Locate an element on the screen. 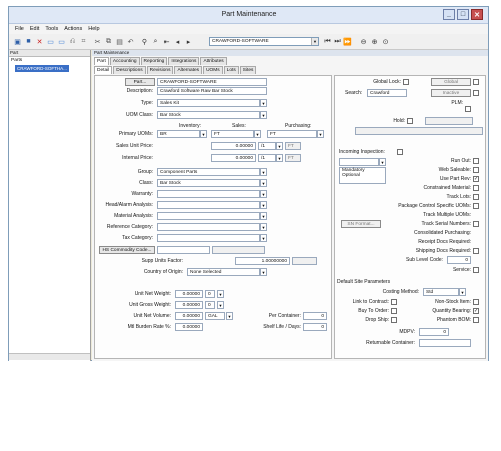 This screenshot has width=501, height=451. delete-icon: ✕ is located at coordinates (39, 41).